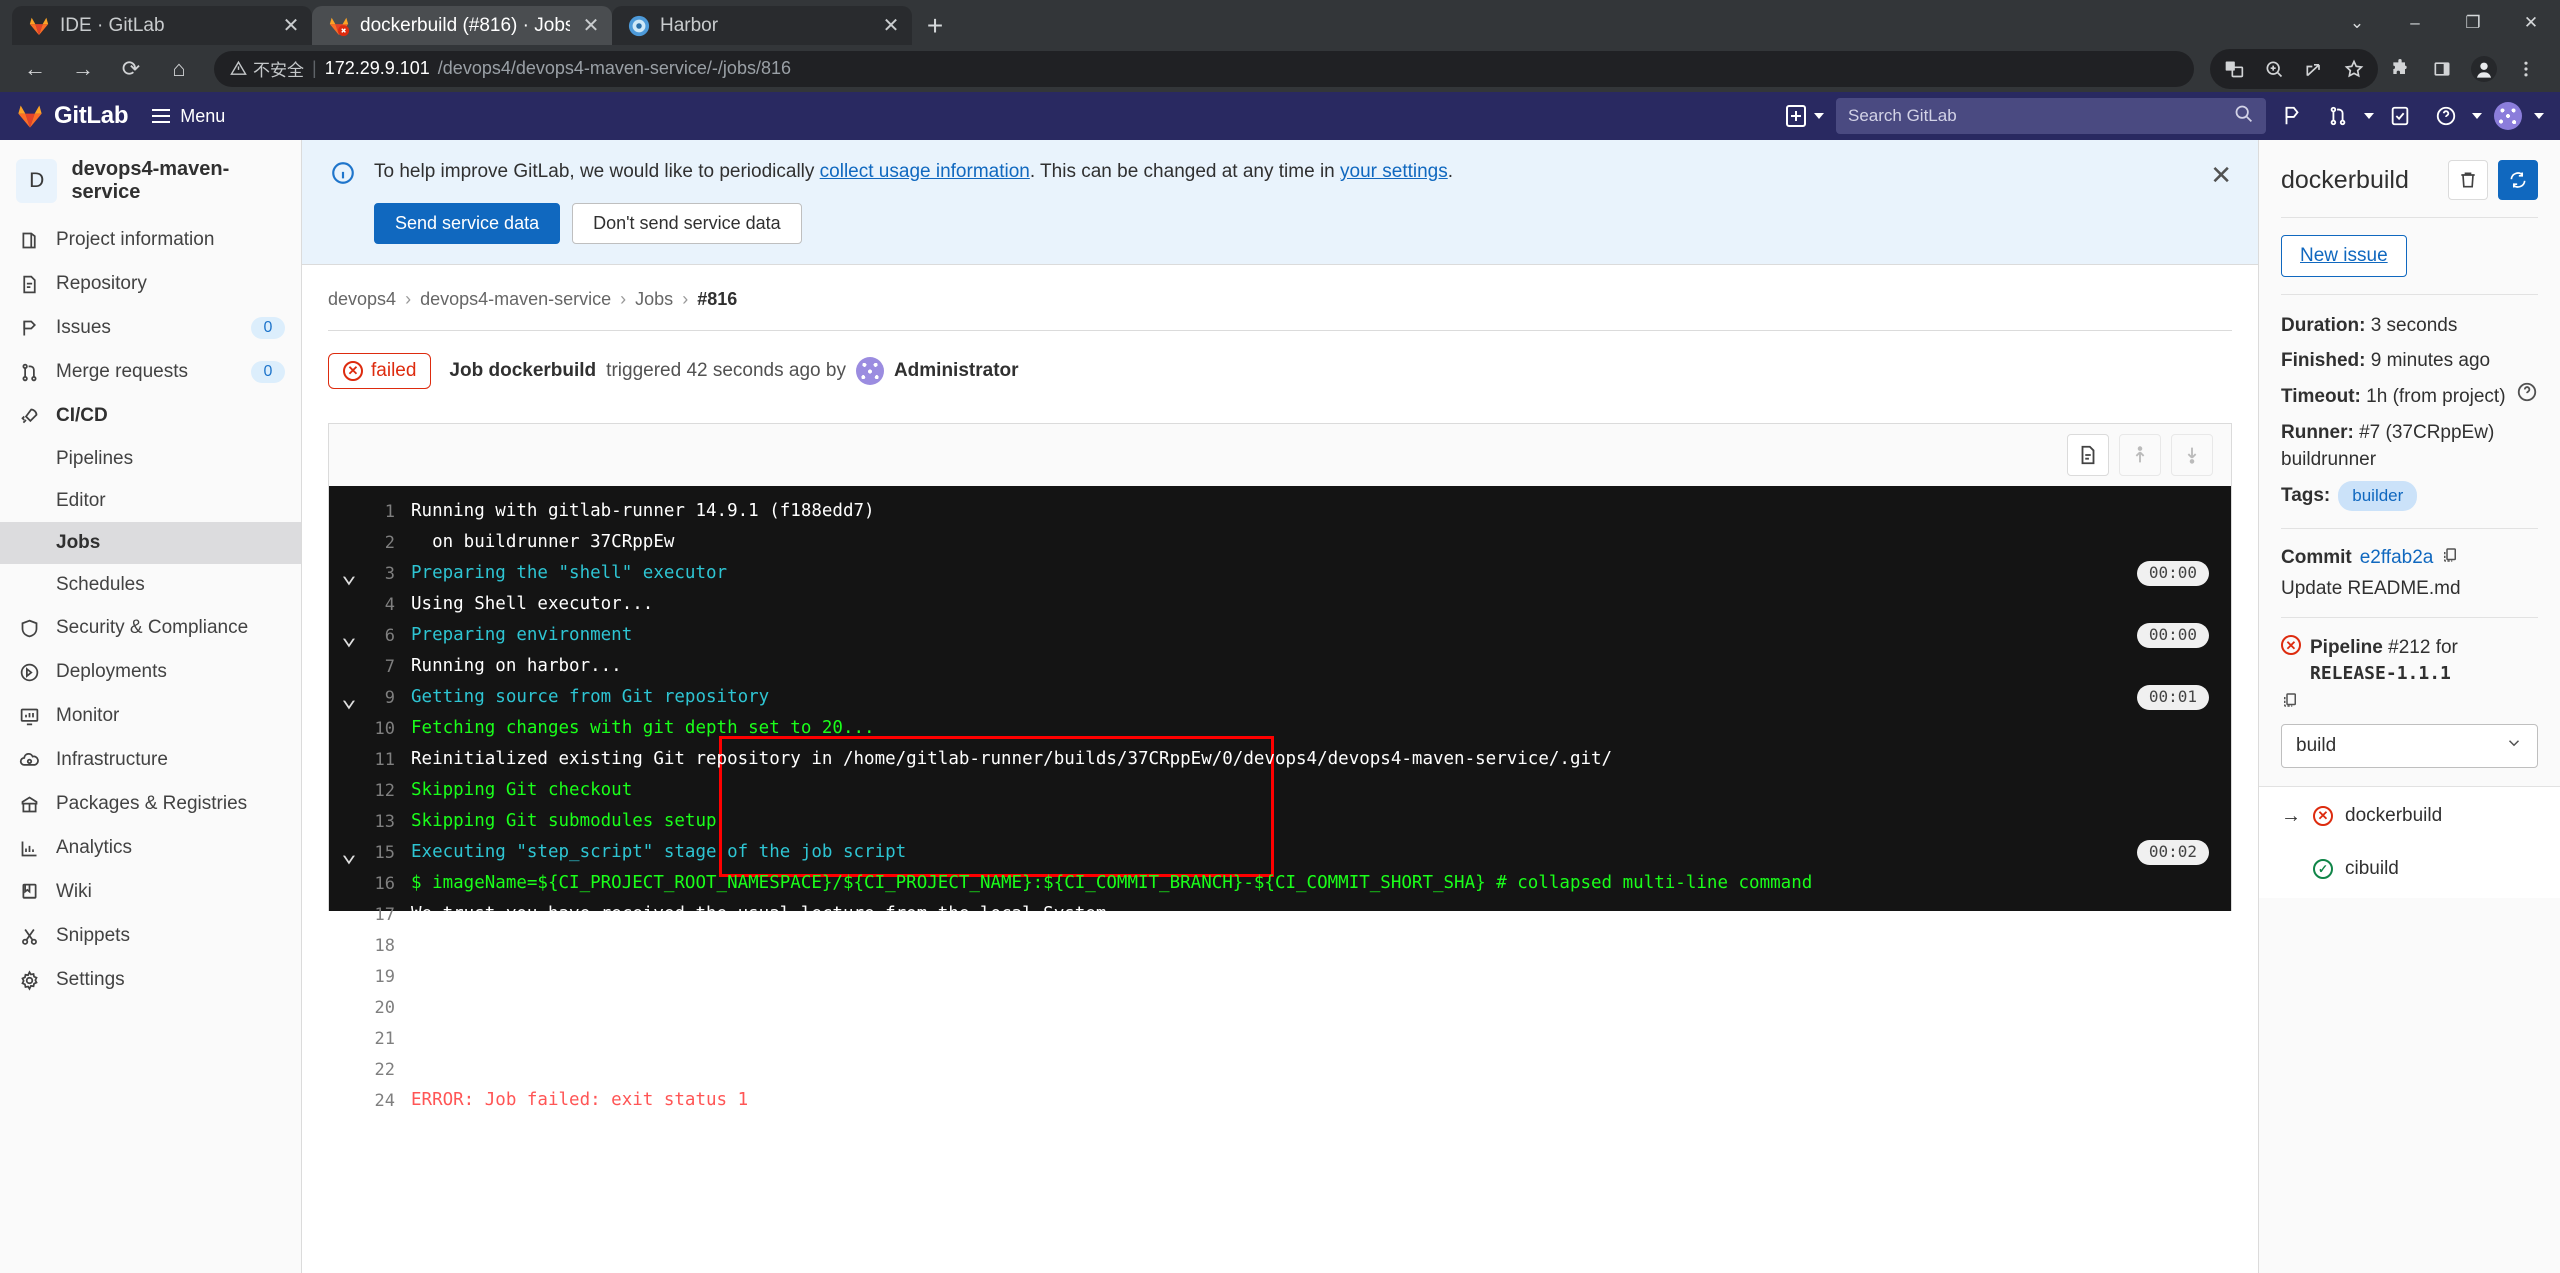  I want to click on reload-icon: ⟳, so click(131, 69).